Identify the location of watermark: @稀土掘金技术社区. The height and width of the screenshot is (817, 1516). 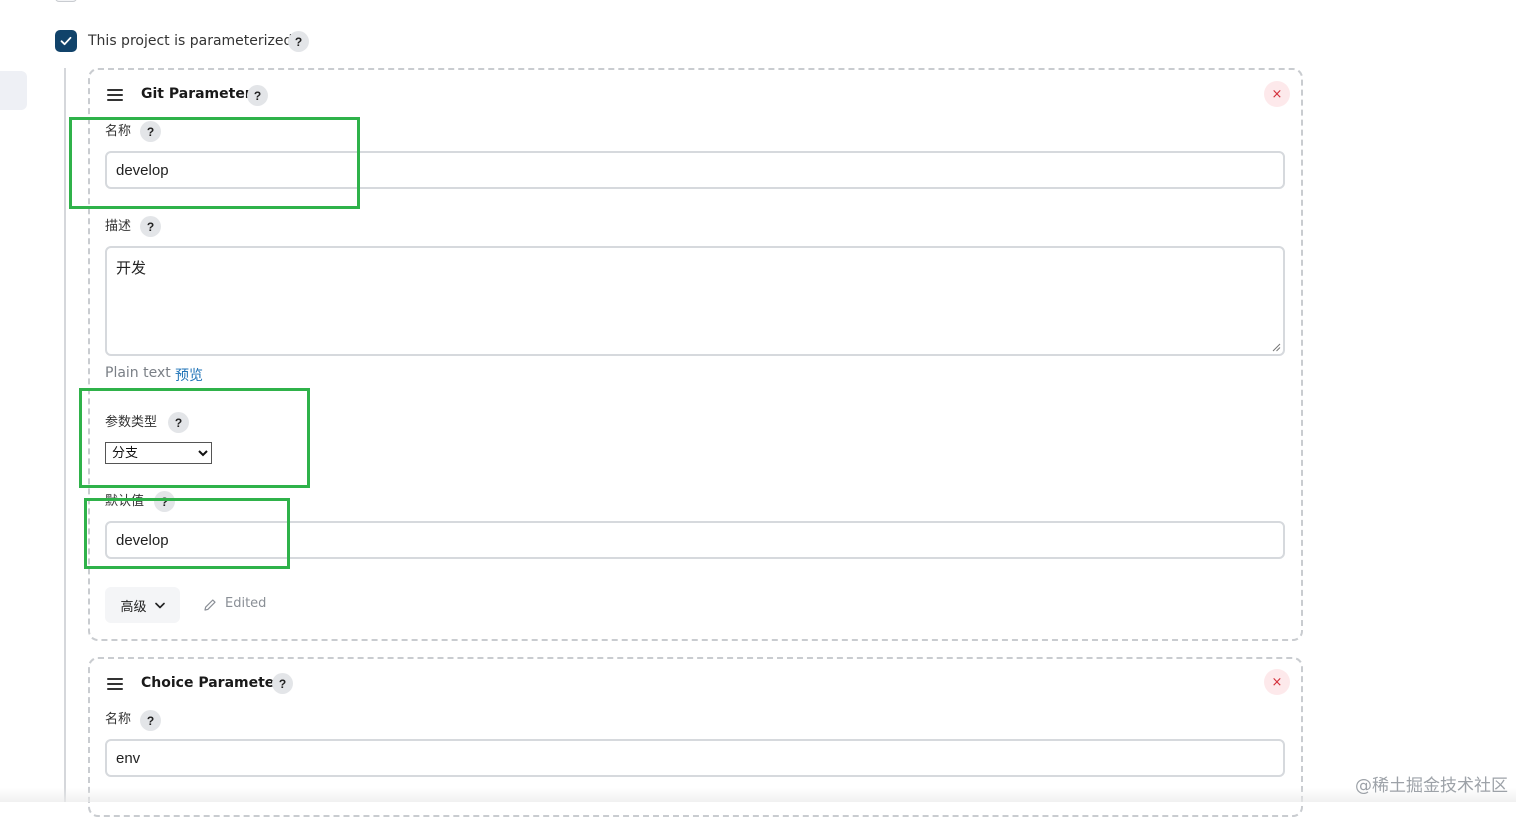
(1431, 786).